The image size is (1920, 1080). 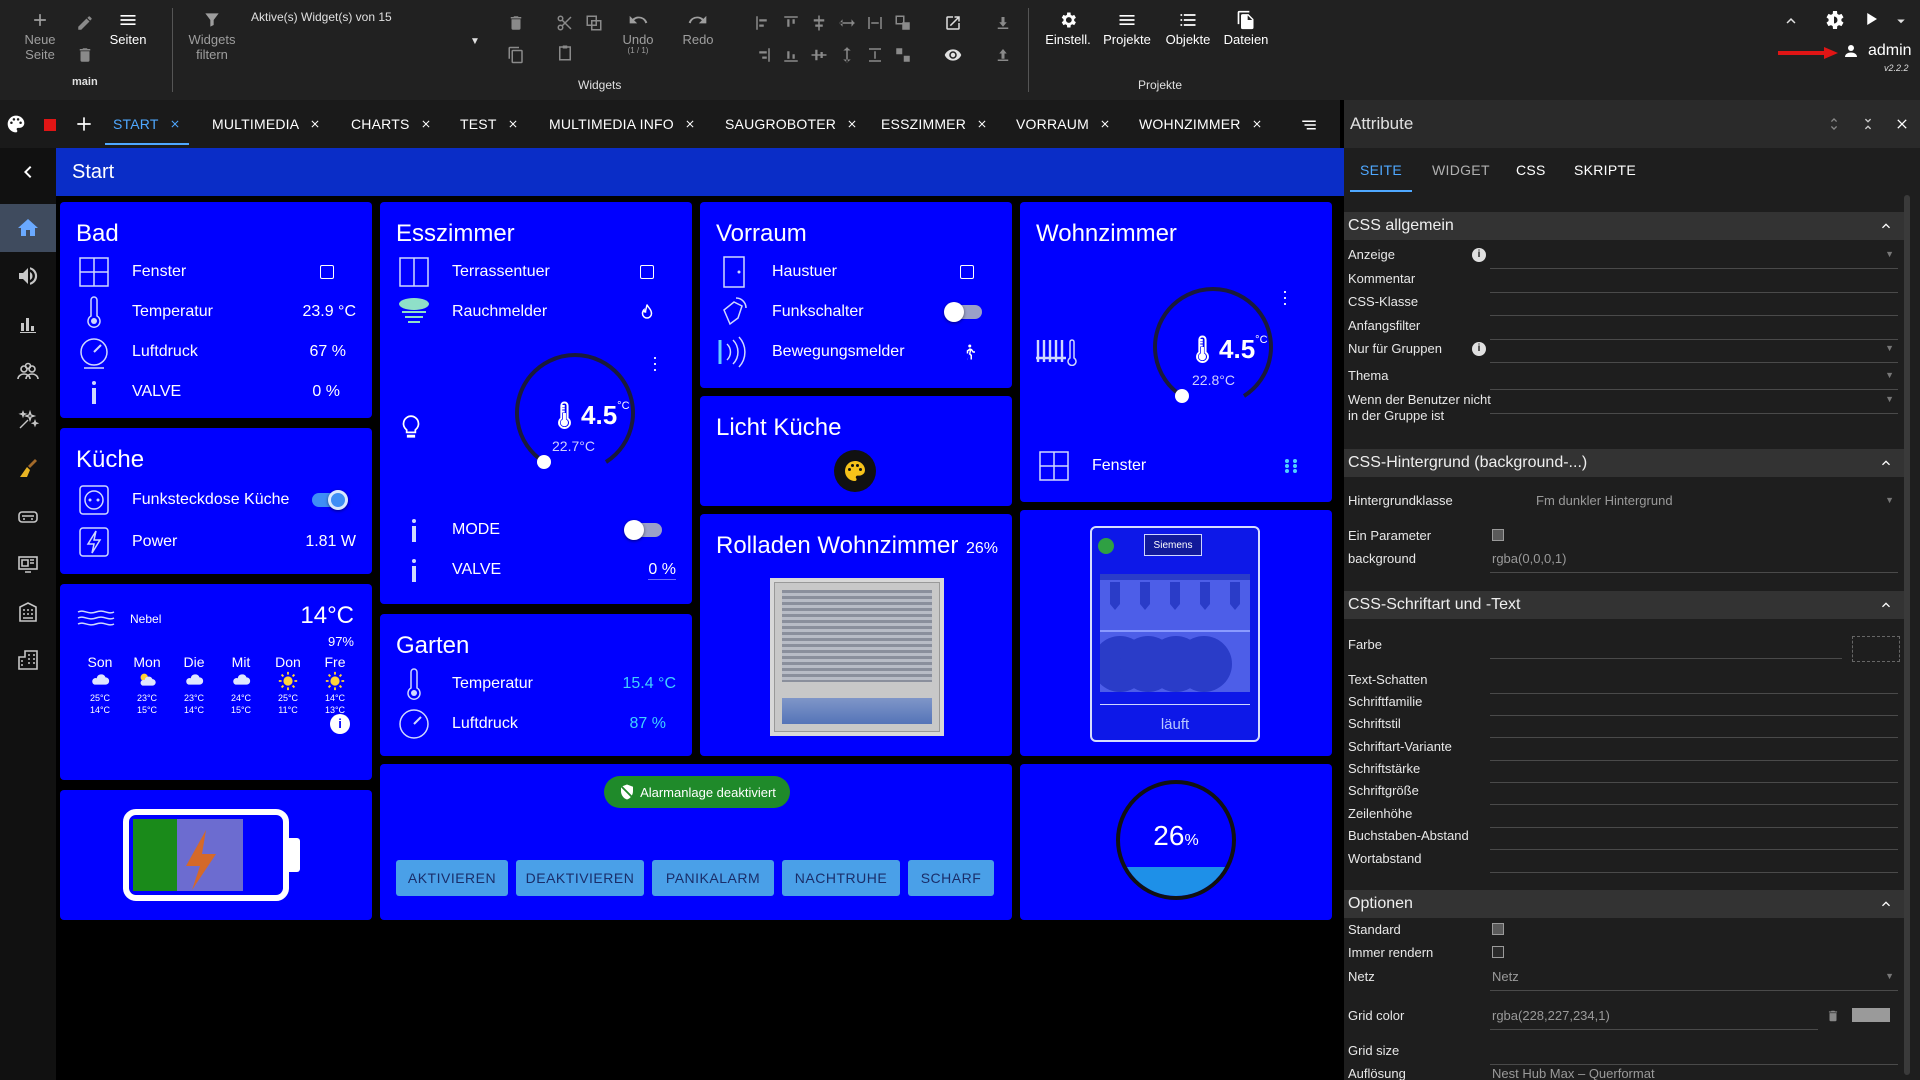 I want to click on delete-page-icon, so click(x=85, y=55).